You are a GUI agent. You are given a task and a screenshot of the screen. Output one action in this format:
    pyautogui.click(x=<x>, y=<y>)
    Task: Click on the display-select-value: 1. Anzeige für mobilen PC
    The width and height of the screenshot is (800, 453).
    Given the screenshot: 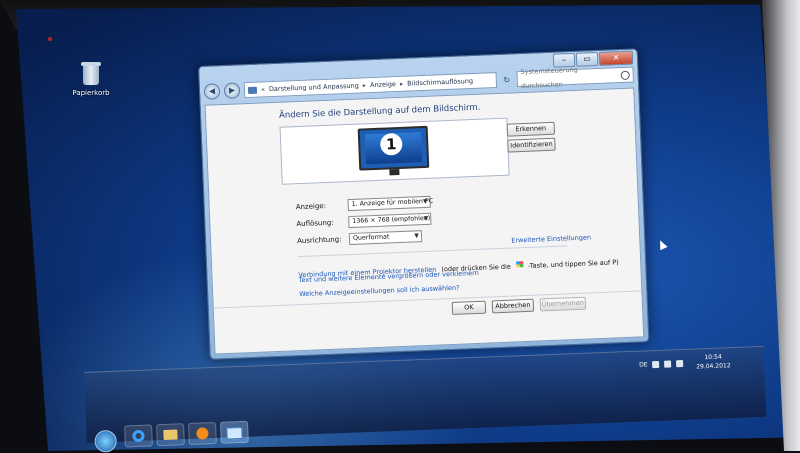 What is the action you would take?
    pyautogui.click(x=392, y=202)
    